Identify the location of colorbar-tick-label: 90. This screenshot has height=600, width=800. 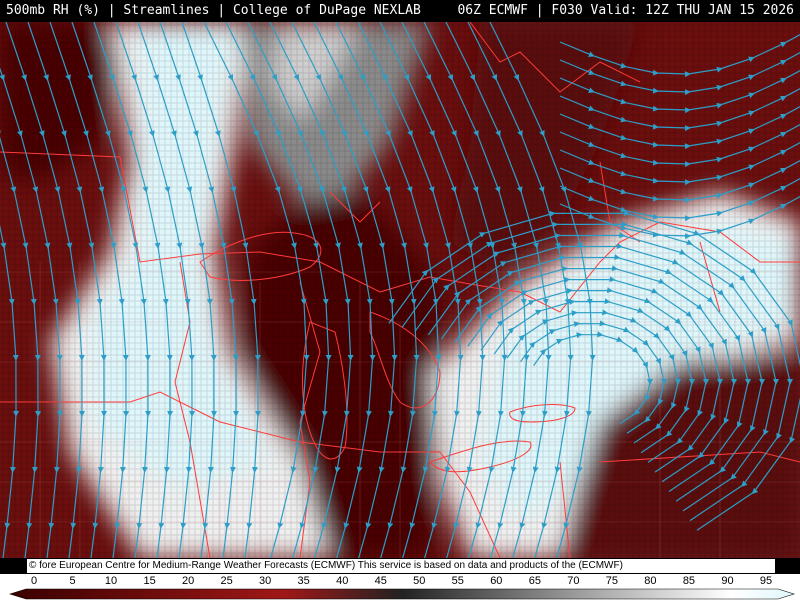
(727, 581).